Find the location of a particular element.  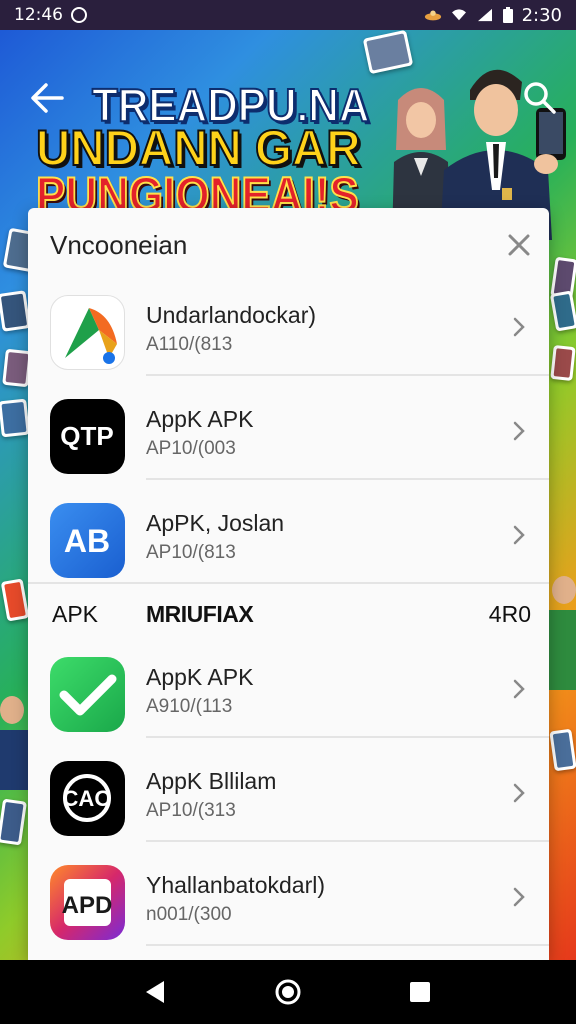

status-time-left: 12:46 is located at coordinates (38, 15).